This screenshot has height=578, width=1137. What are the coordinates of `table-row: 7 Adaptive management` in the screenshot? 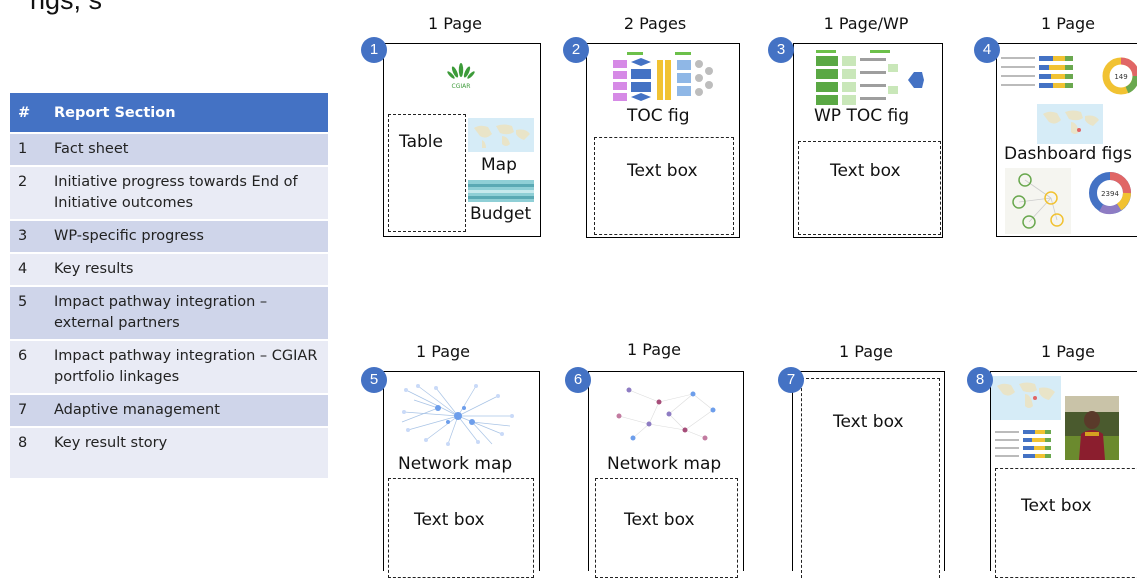 It's located at (169, 410).